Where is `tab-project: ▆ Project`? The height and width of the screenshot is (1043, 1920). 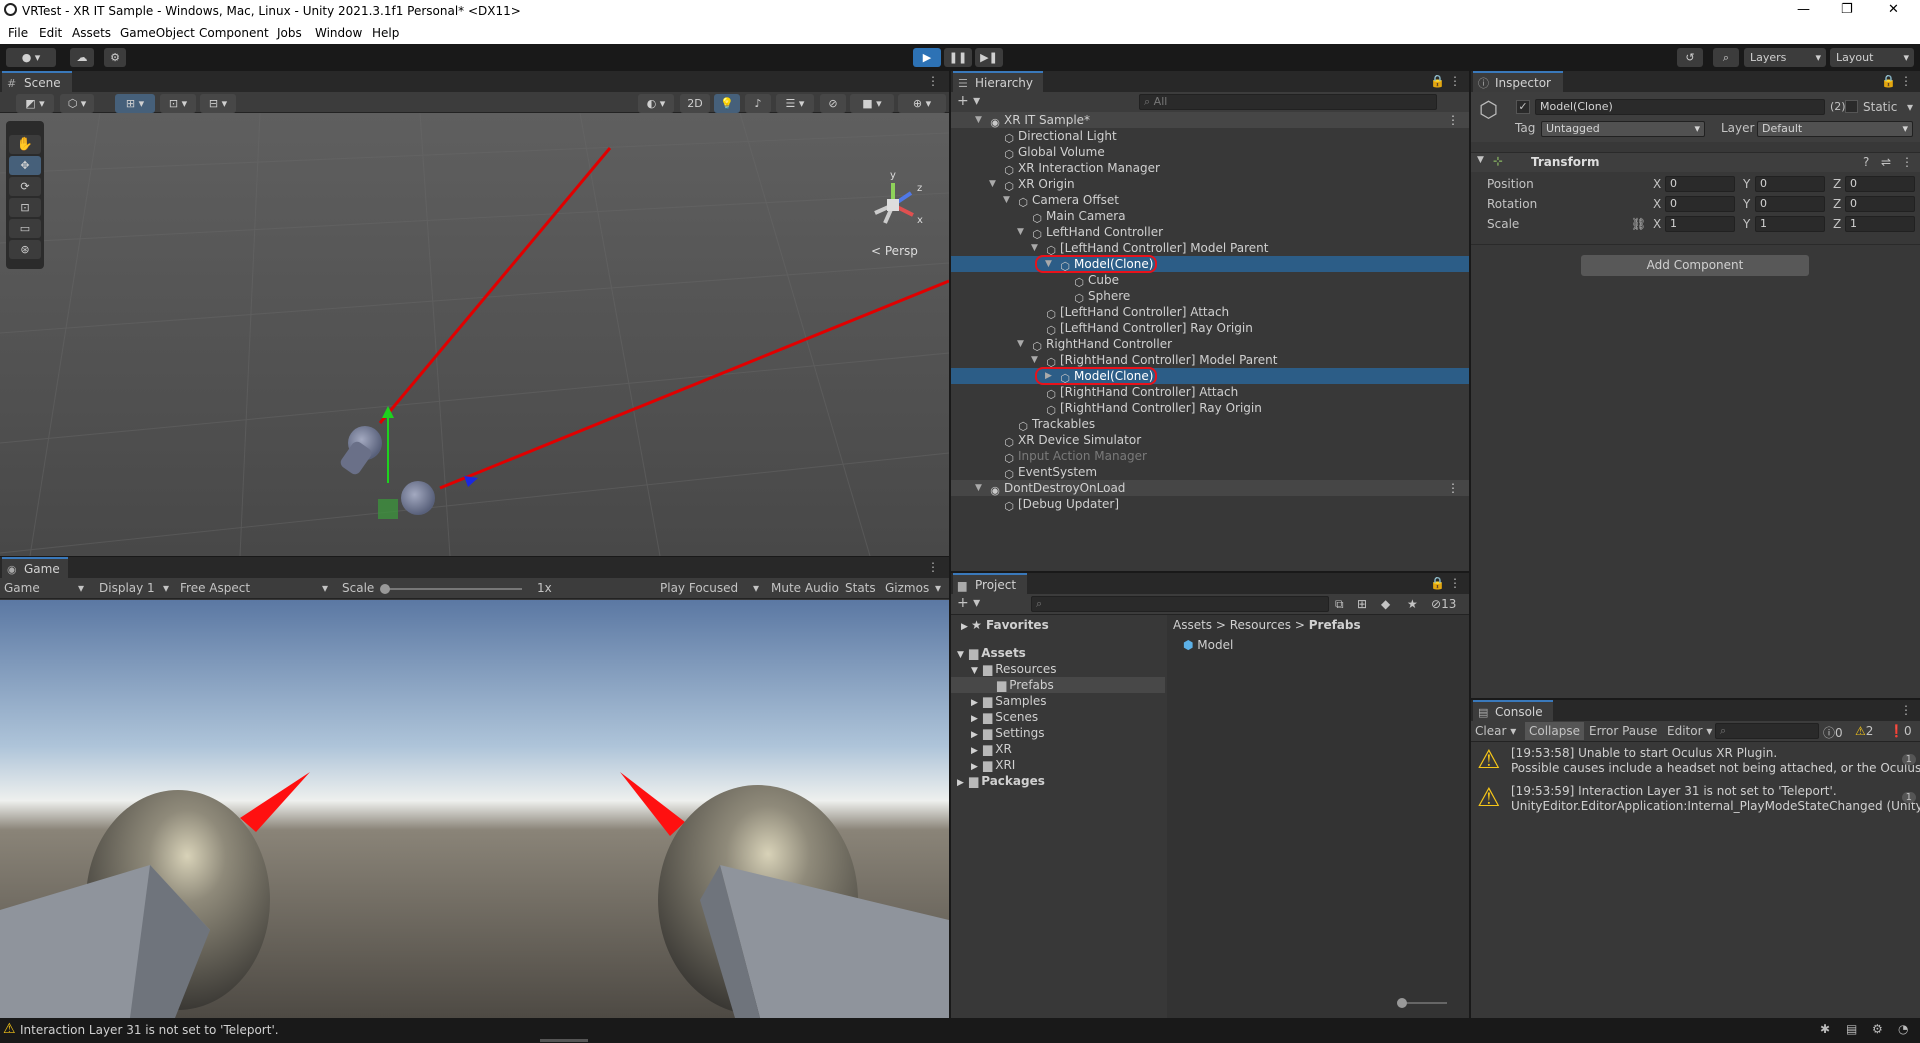 tab-project: ▆ Project is located at coordinates (990, 583).